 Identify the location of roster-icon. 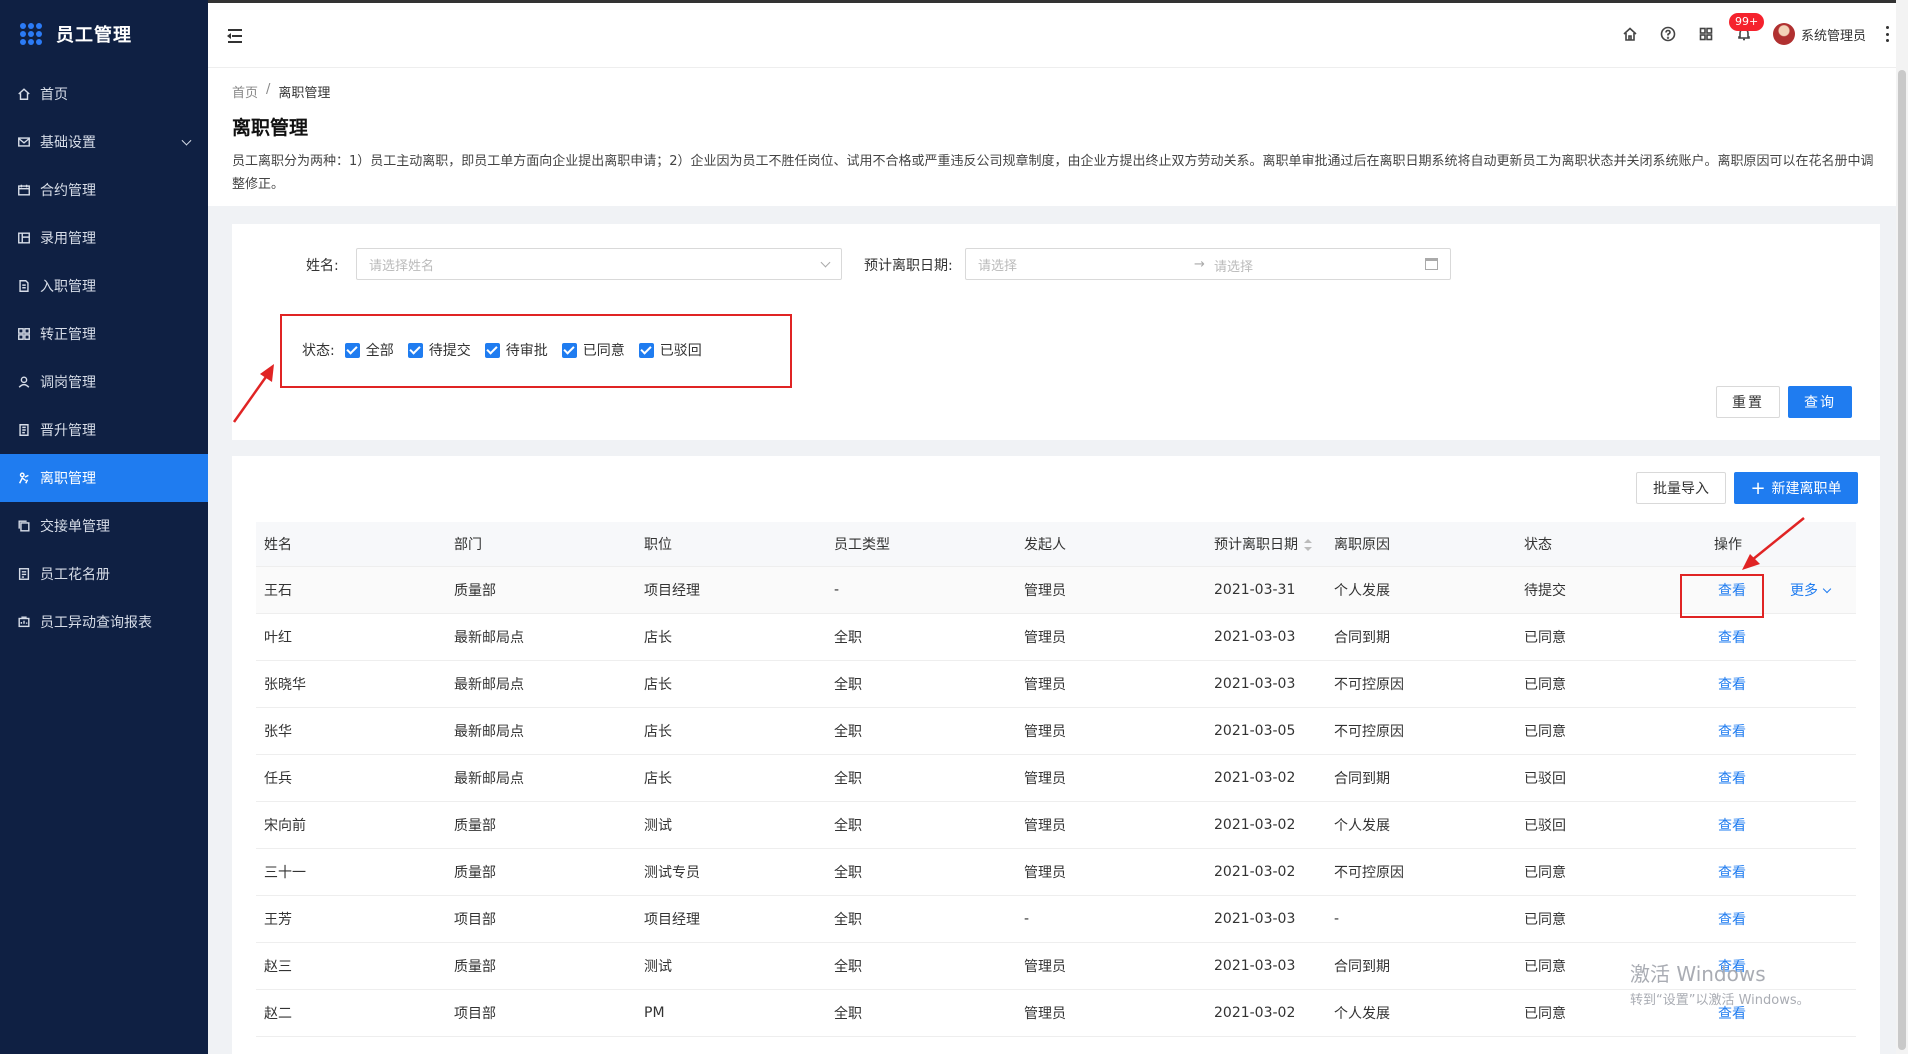
(24, 574).